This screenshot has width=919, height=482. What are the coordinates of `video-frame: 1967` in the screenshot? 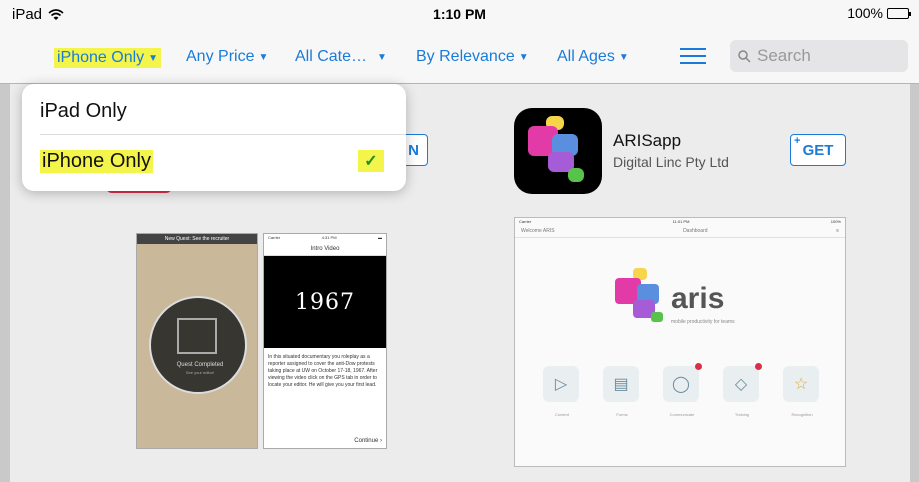 It's located at (325, 302).